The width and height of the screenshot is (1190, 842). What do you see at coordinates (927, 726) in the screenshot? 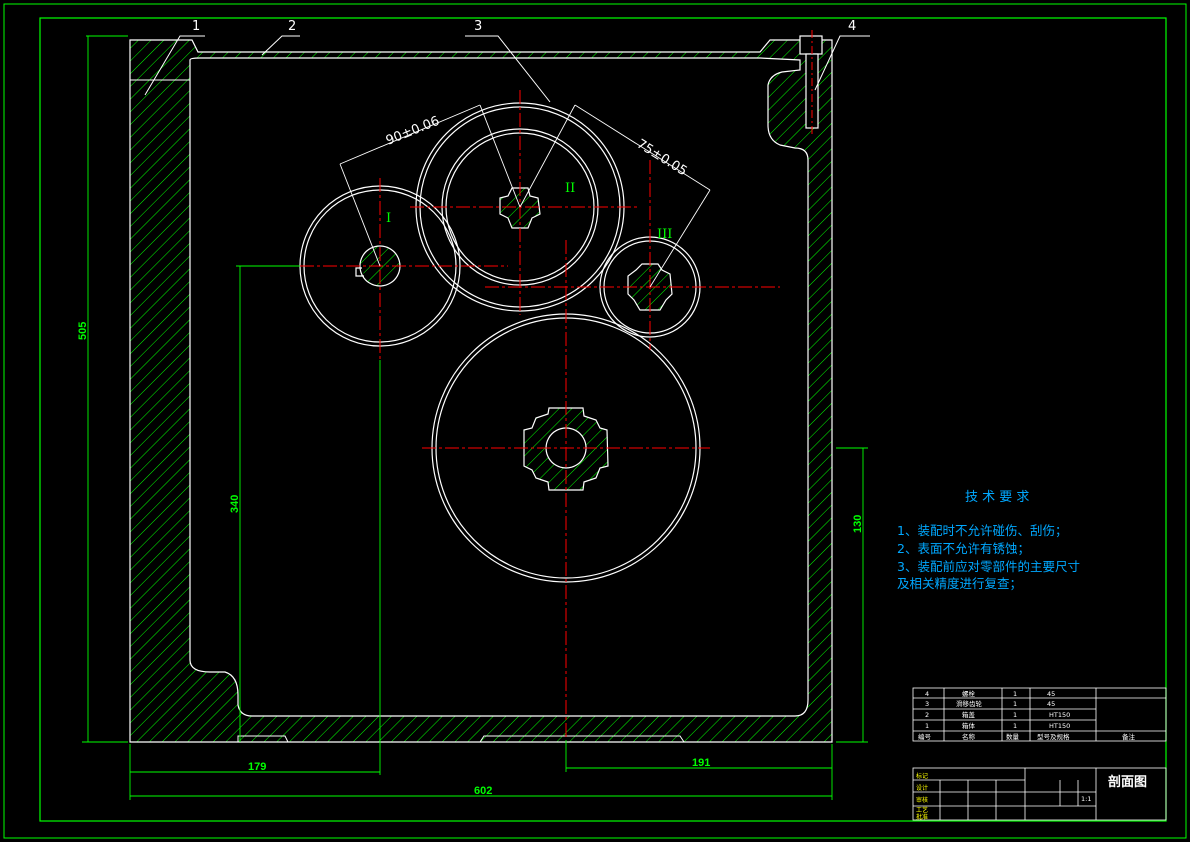
I see `bom-row-4-no: 1` at bounding box center [927, 726].